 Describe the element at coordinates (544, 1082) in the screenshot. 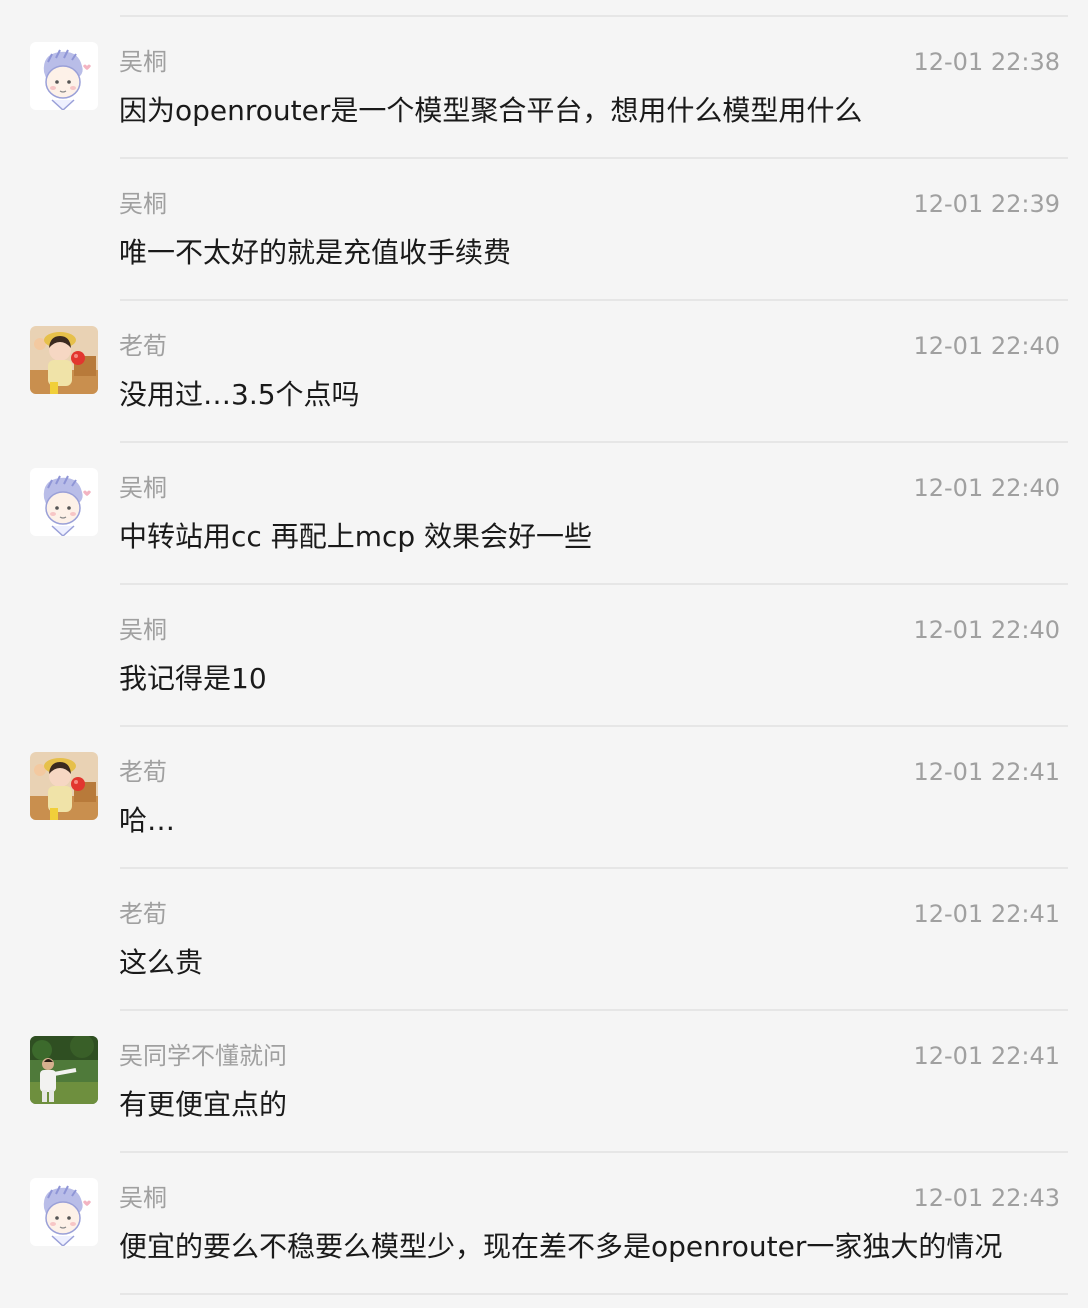

I see `message-item: 吴同学不懂就问 12-01 22:41 有更便宜点的` at that location.